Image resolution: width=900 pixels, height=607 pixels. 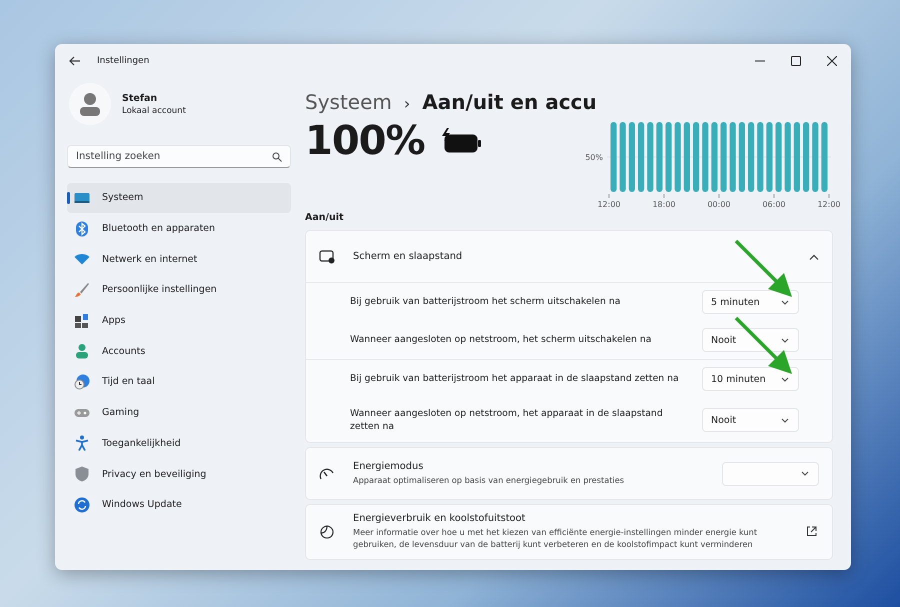 I want to click on setting-label: Wanneer aangesloten op netstroom, het scherm uitschakelen na, so click(x=501, y=340).